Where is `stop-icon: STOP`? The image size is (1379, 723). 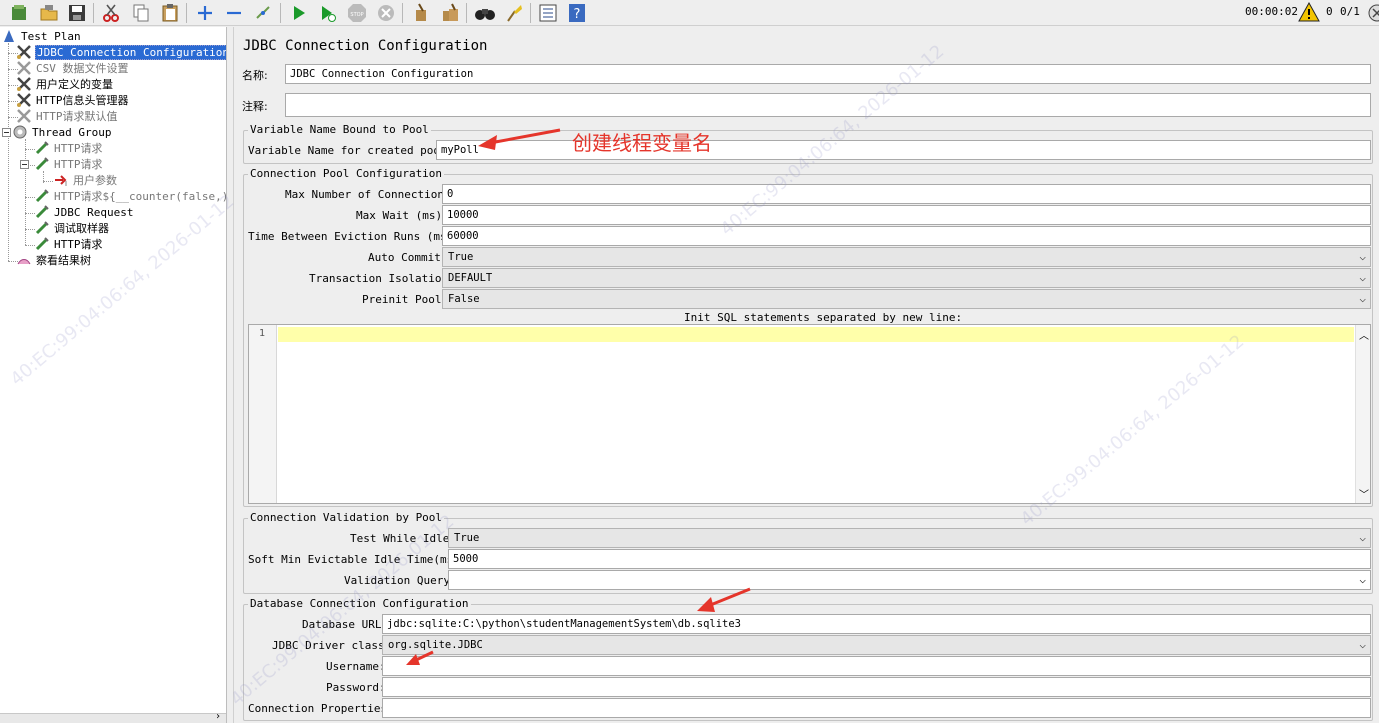
stop-icon: STOP is located at coordinates (357, 13).